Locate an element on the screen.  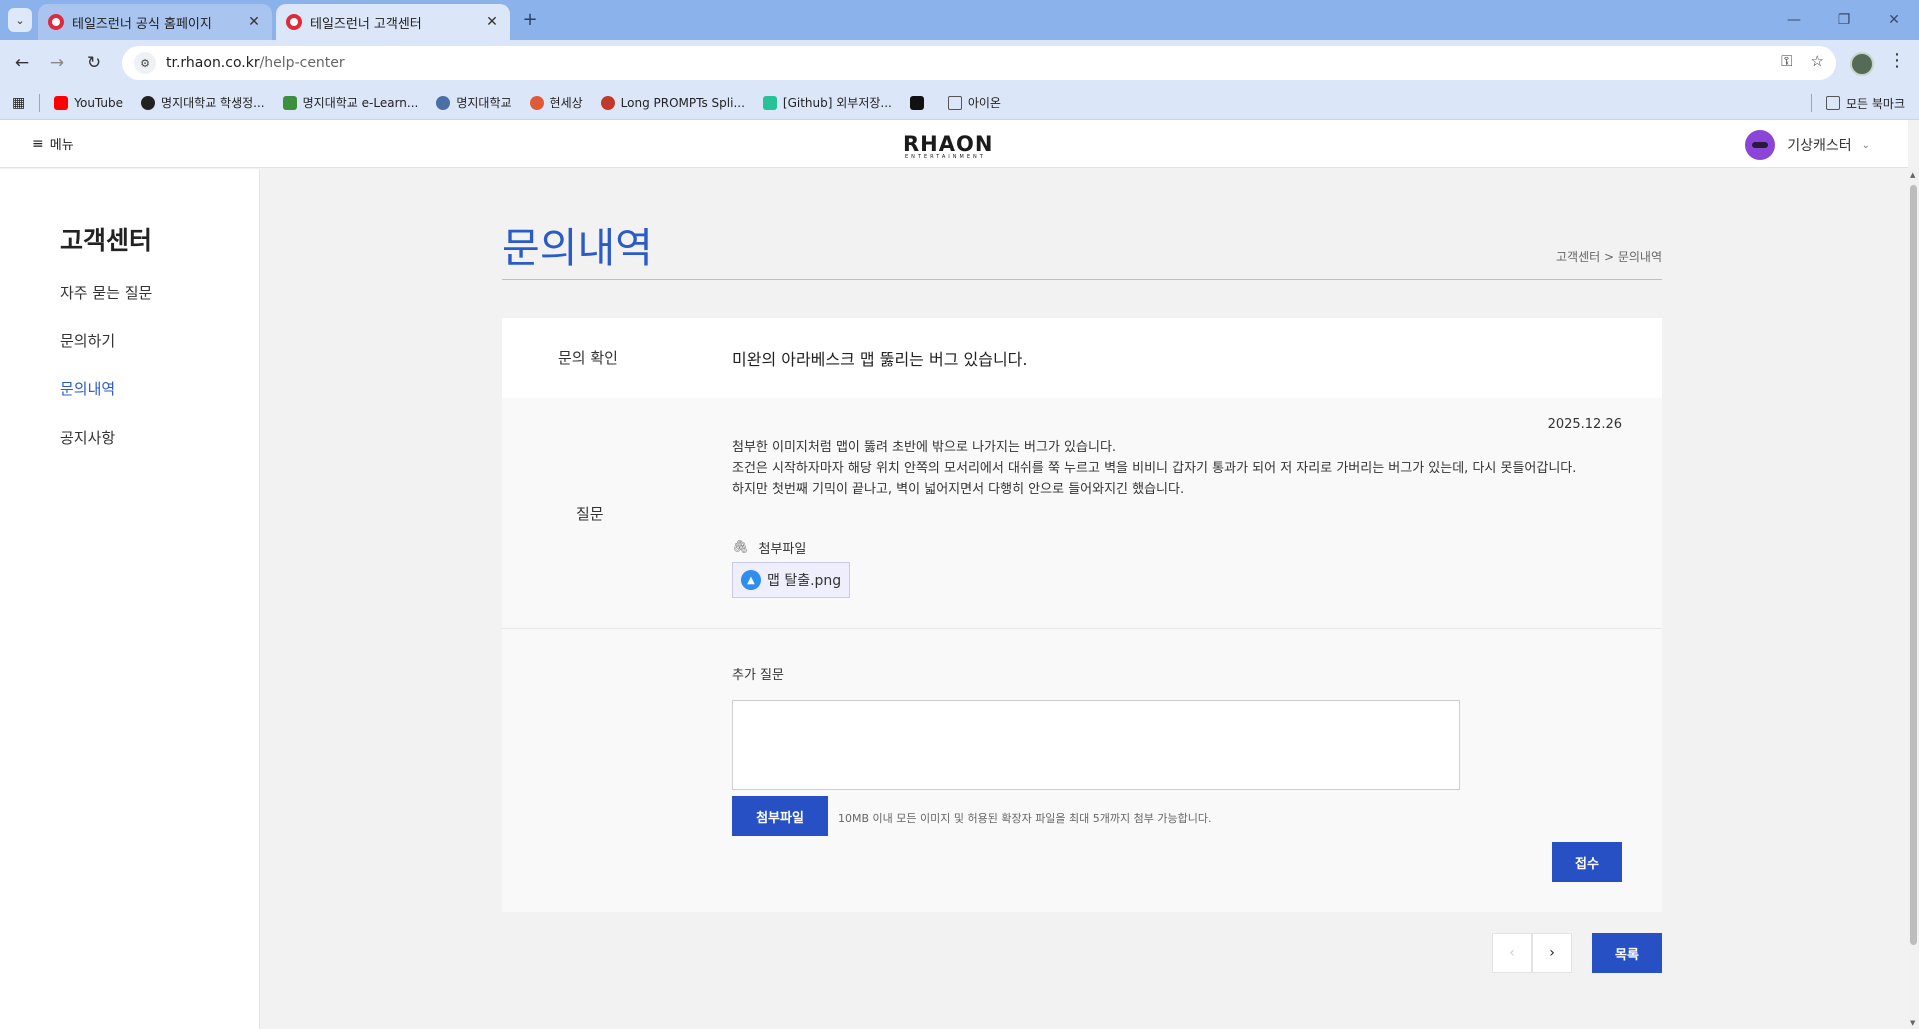
bookmark-mju: 명지대학교 is located at coordinates (474, 102).